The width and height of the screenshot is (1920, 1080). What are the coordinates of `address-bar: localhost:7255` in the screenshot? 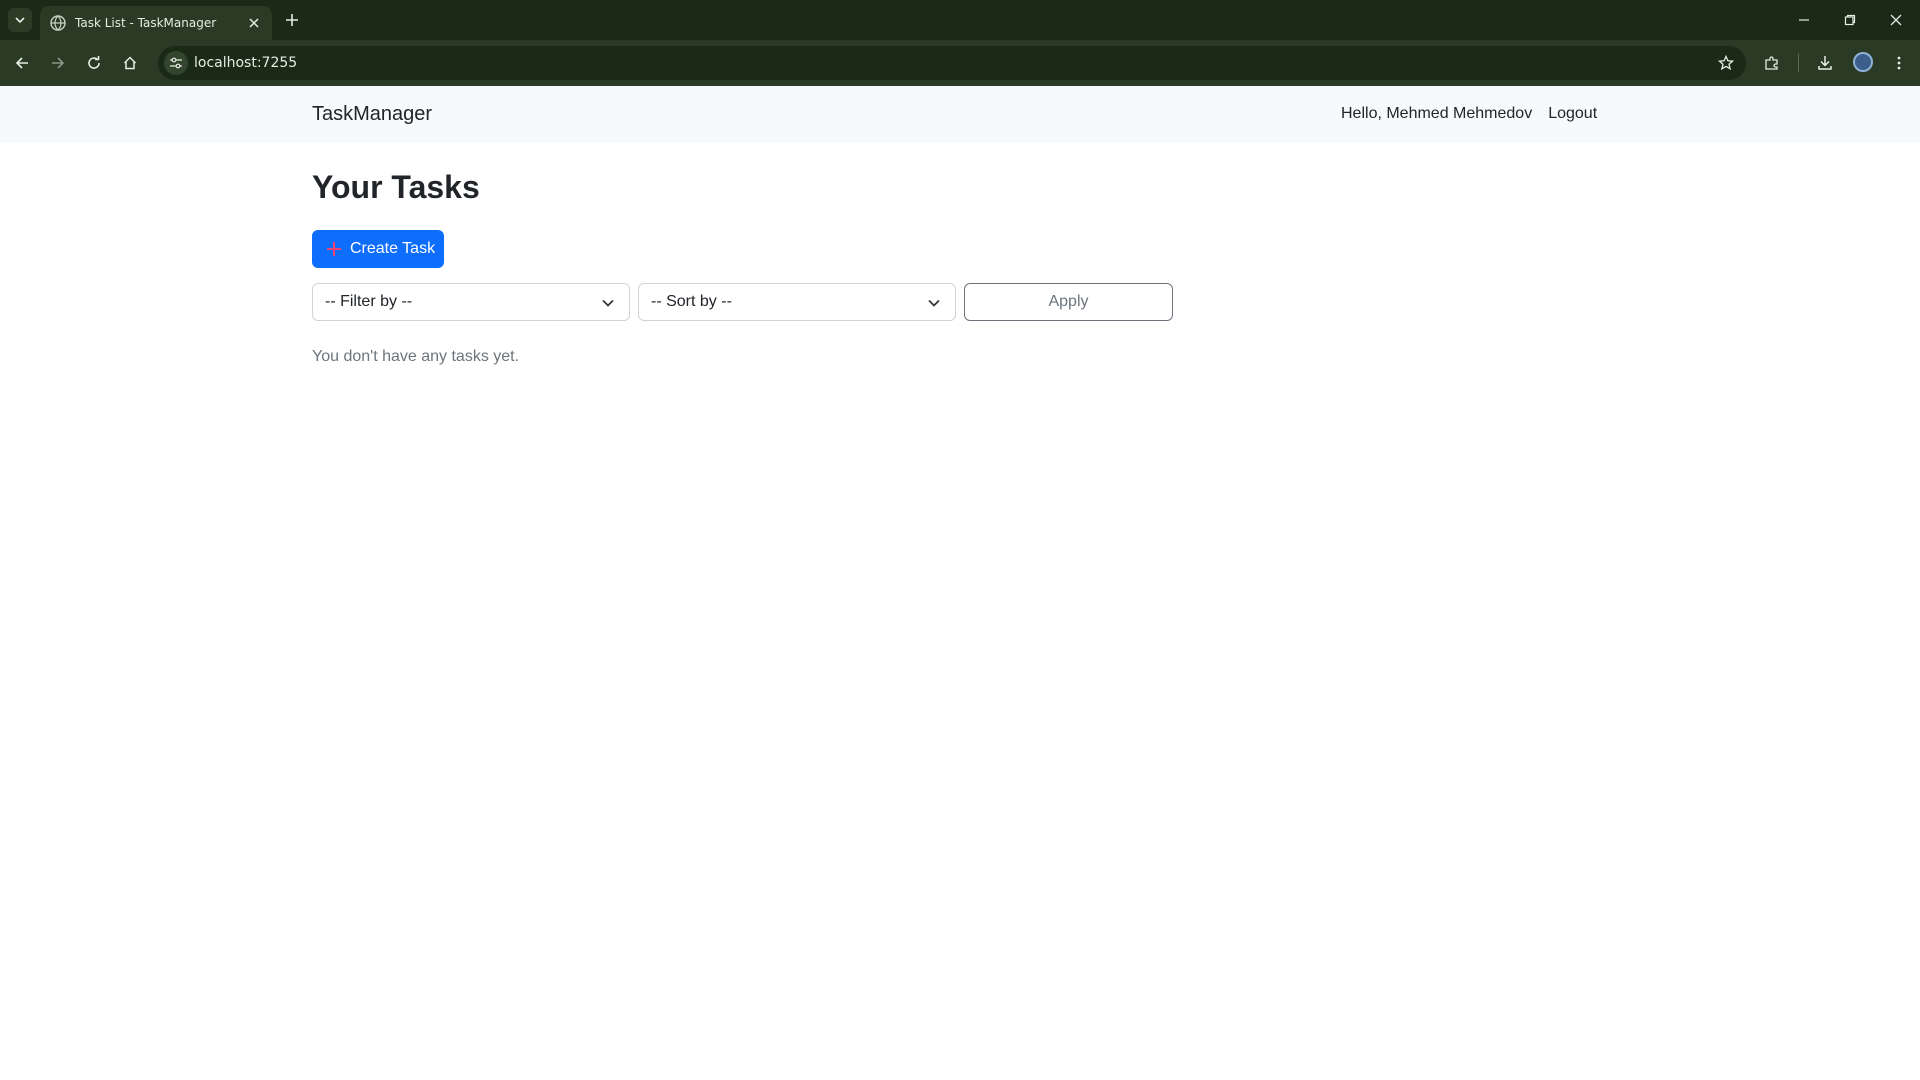 It's located at (952, 63).